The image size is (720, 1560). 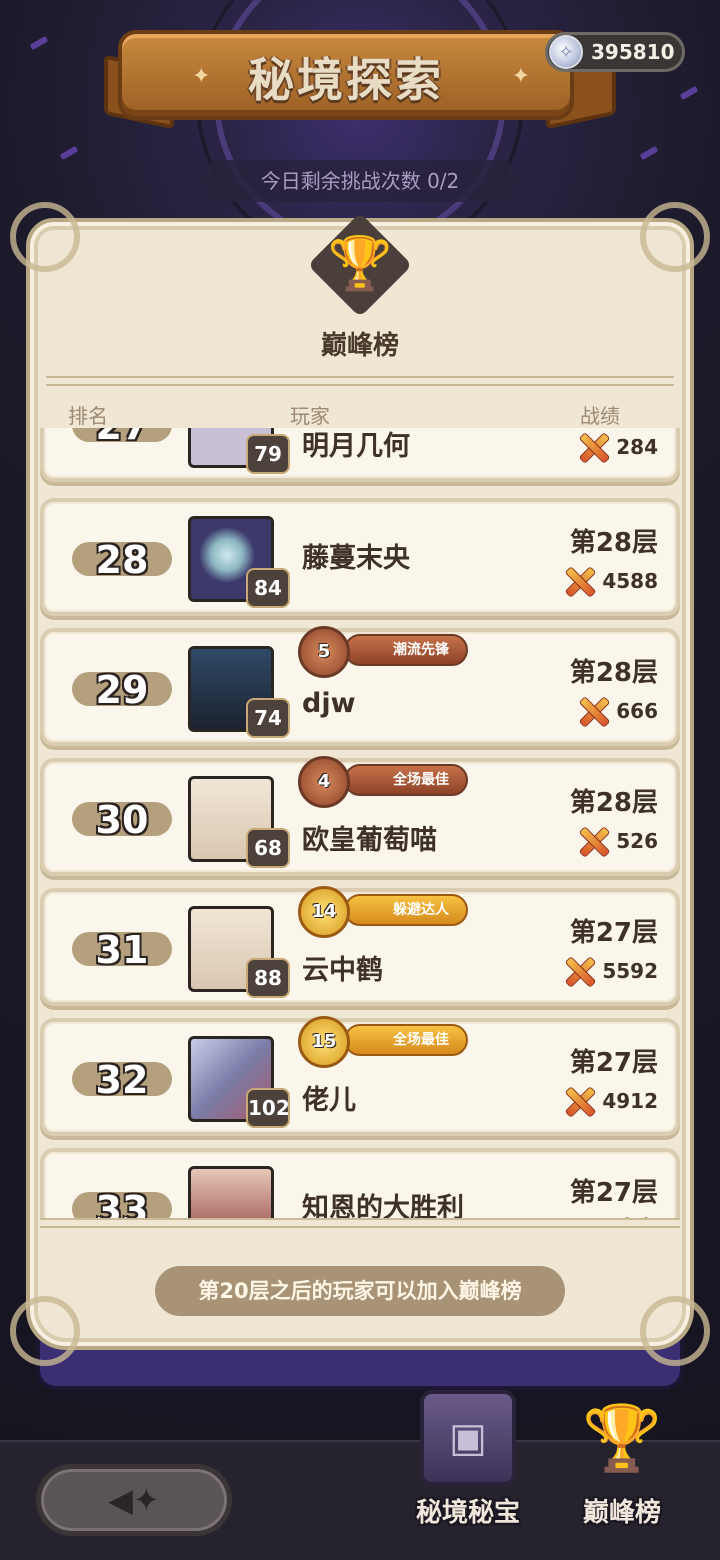 I want to click on list-item: 27 79 明月几何 284, so click(x=360, y=455).